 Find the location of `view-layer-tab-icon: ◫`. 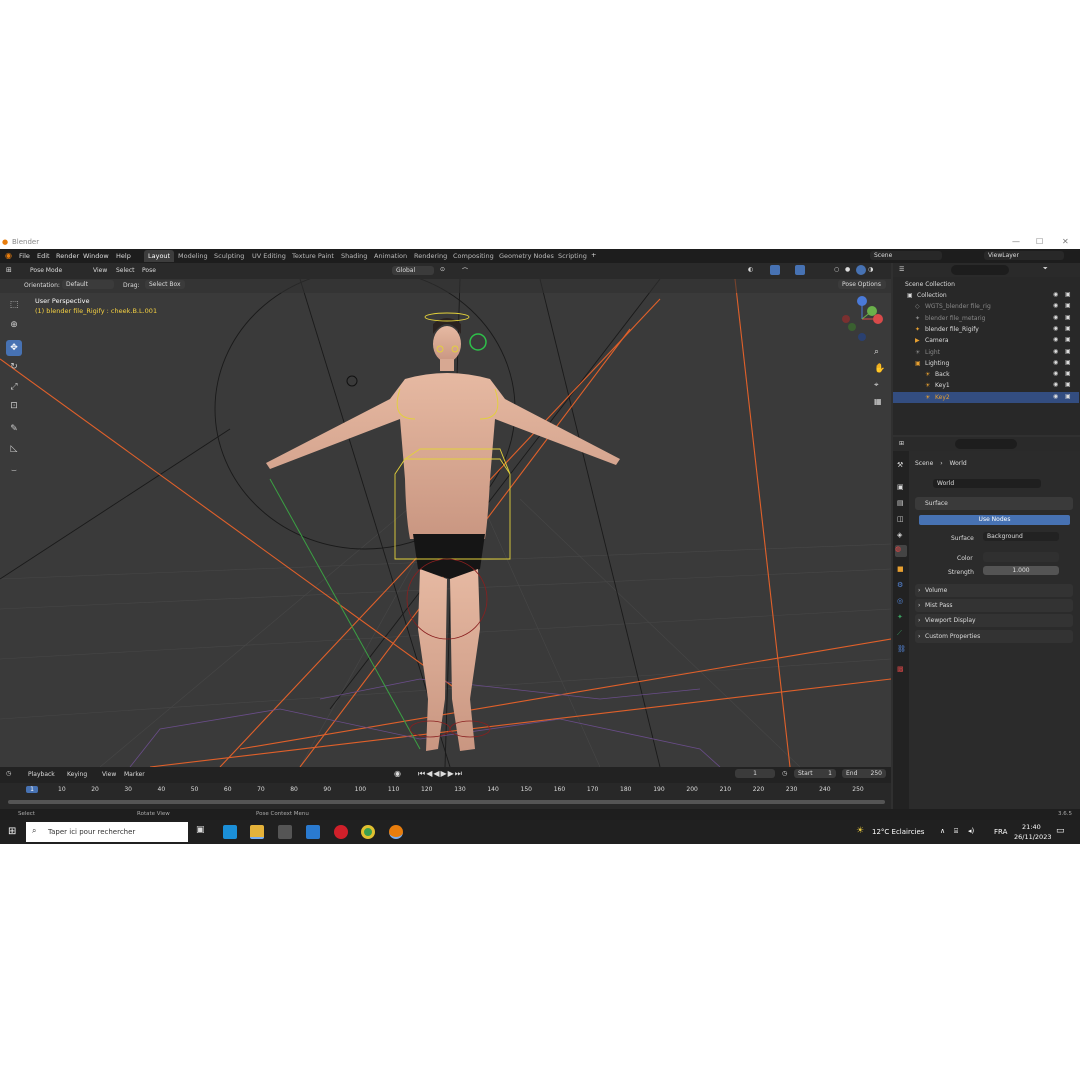

view-layer-tab-icon: ◫ is located at coordinates (900, 519).